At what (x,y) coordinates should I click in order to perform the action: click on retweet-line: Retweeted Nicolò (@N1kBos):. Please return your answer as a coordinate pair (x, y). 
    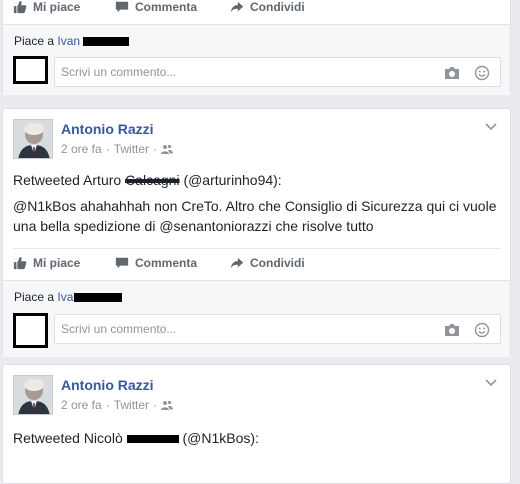
    Looking at the image, I should click on (255, 438).